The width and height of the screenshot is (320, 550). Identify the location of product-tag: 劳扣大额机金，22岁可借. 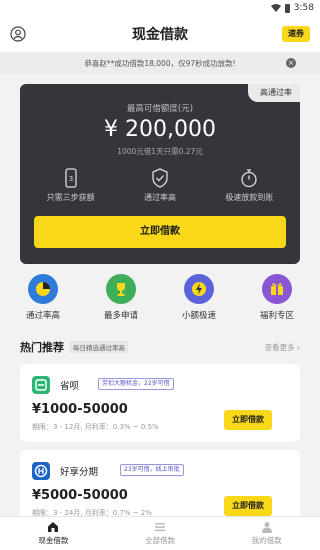
(136, 384).